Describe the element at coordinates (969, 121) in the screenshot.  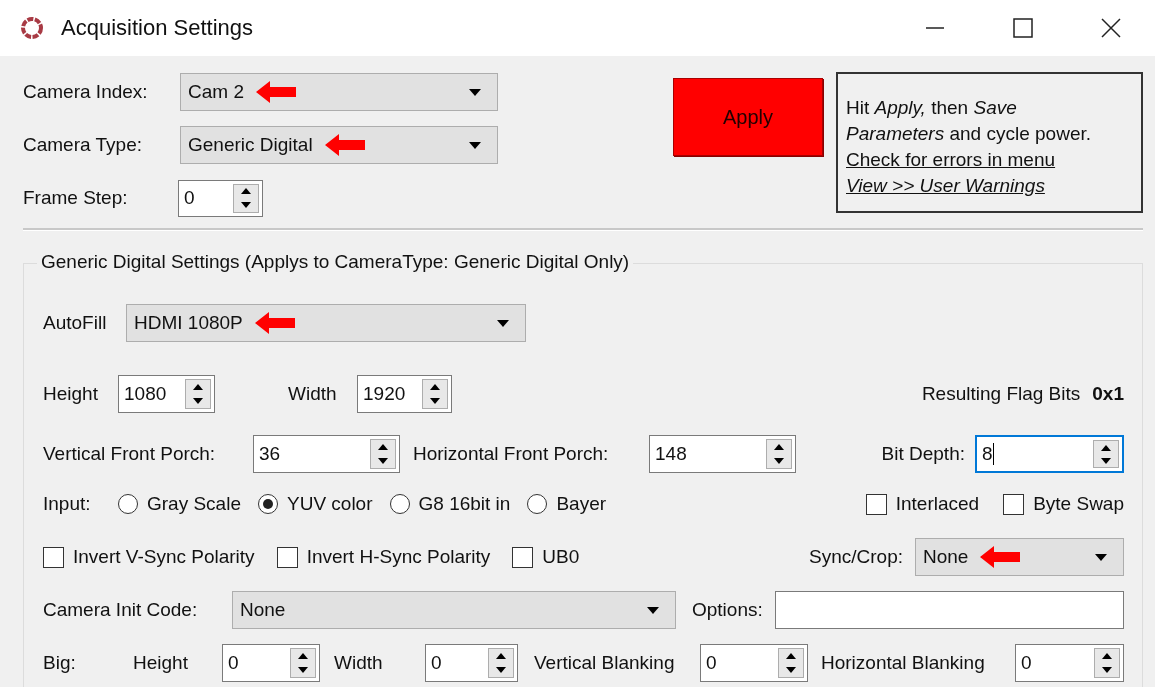
I see `help-text: Hit Apply, then Save Parameters and cycle power.` at that location.